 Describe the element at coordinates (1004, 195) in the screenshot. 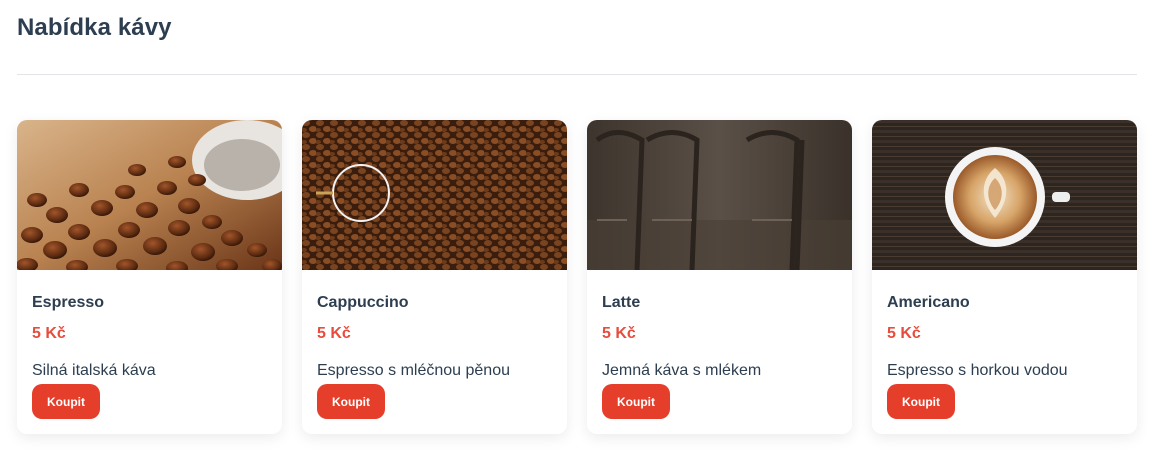

I see `product-image-latte-art-cup` at that location.